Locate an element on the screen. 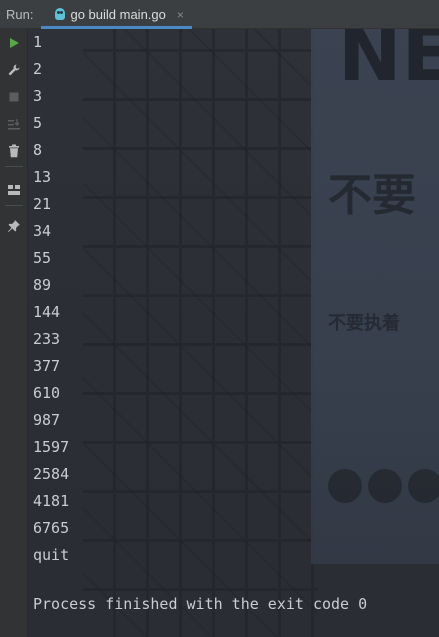 This screenshot has height=637, width=439. console-line: 233 is located at coordinates (47, 339).